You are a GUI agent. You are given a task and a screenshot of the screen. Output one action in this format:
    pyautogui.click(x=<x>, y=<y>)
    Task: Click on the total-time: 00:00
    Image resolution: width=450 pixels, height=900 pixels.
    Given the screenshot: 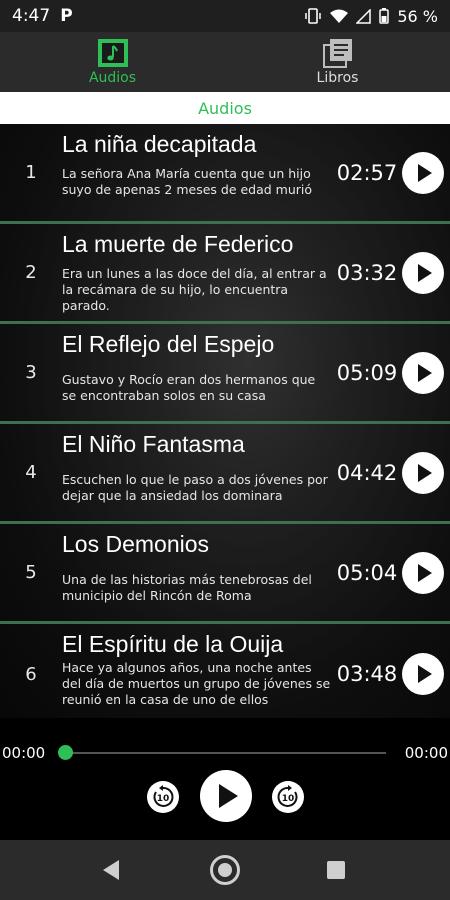 What is the action you would take?
    pyautogui.click(x=426, y=753)
    